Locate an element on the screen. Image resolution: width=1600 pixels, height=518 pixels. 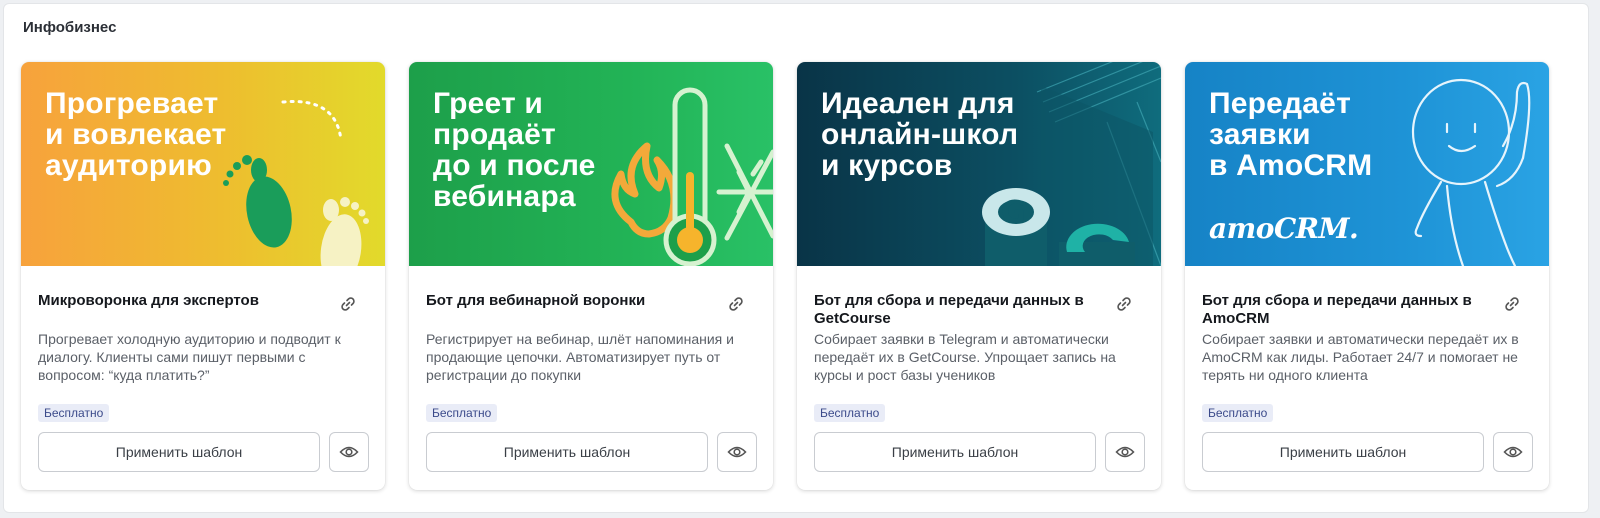
amocrm-logo: amoCRM. is located at coordinates (1284, 228).